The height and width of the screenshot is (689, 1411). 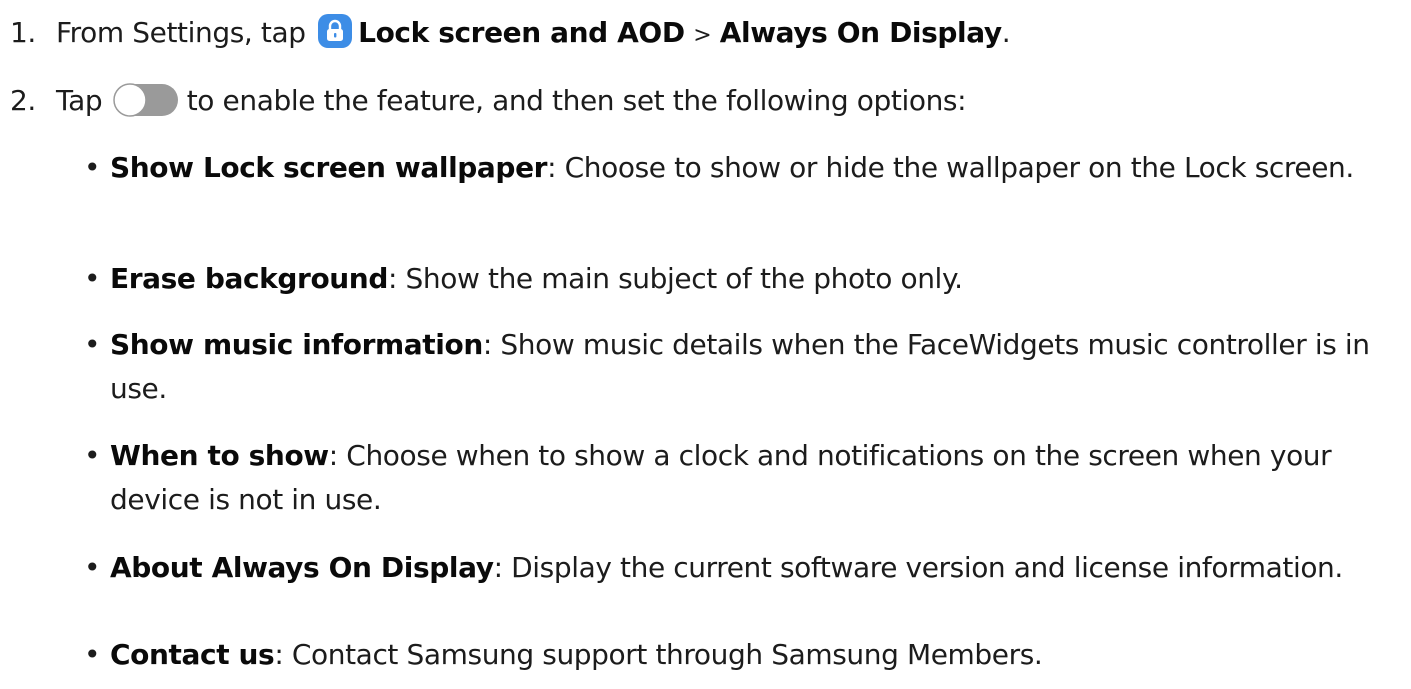 I want to click on toggle-switch-icon, so click(x=145, y=100).